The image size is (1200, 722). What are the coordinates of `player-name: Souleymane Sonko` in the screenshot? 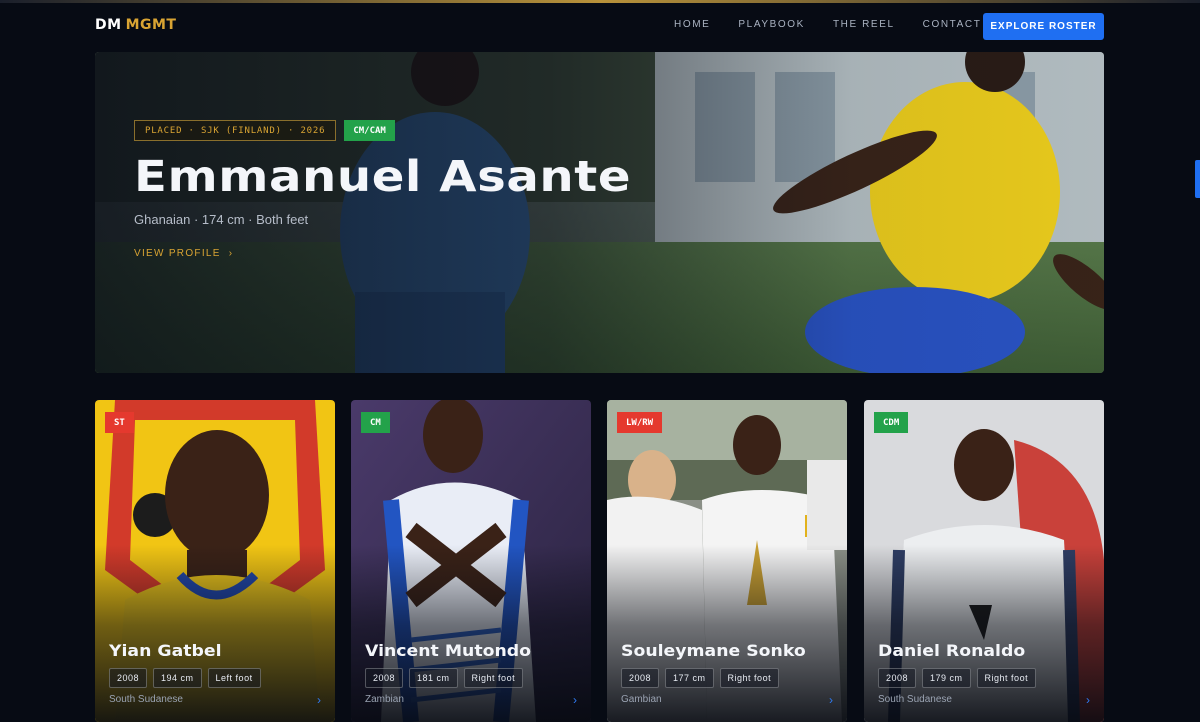 It's located at (713, 650).